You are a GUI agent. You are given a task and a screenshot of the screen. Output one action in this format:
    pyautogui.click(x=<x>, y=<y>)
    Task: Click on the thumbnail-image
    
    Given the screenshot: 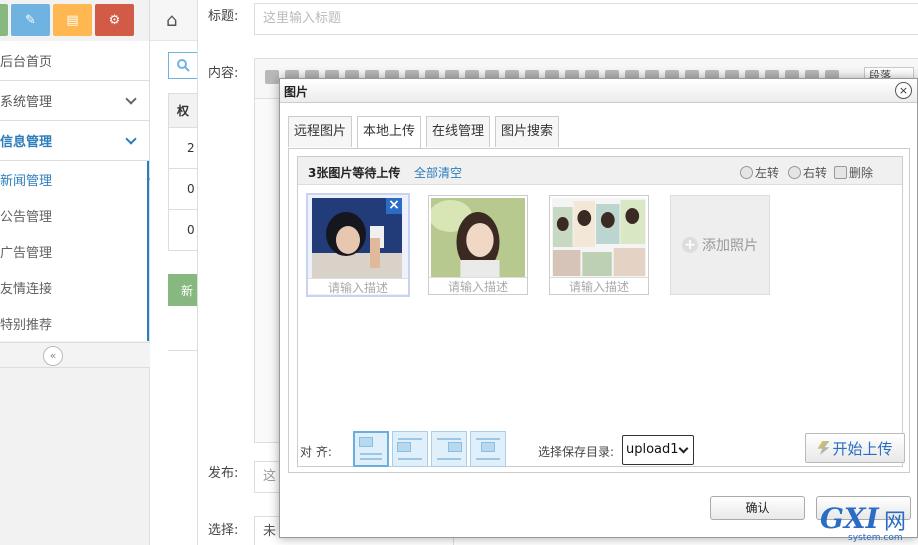 What is the action you would take?
    pyautogui.click(x=599, y=238)
    